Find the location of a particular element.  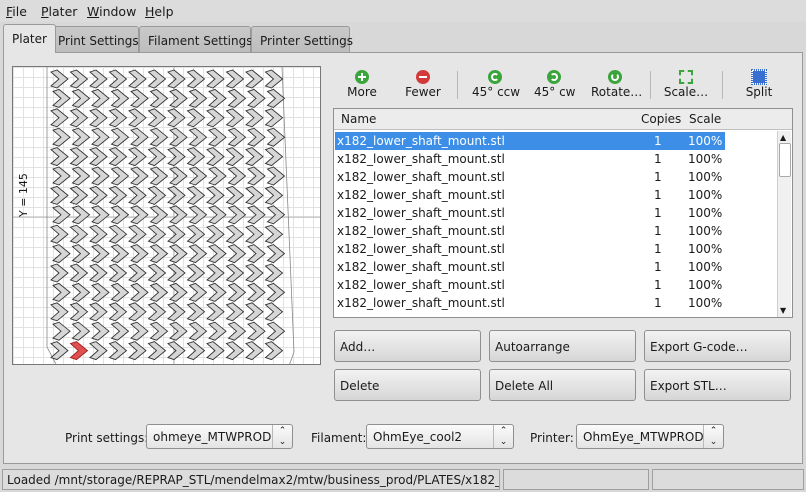

menu-file: File is located at coordinates (16, 11).